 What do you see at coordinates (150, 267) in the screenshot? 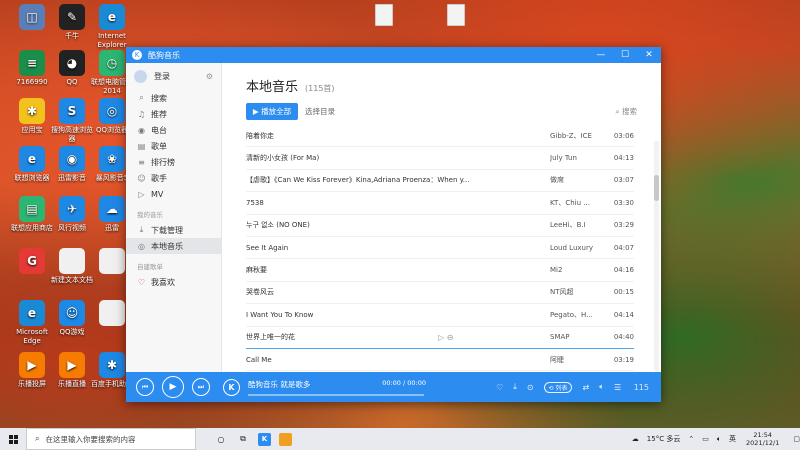
I see `created-playlists-section-title: 自建歌单` at bounding box center [150, 267].